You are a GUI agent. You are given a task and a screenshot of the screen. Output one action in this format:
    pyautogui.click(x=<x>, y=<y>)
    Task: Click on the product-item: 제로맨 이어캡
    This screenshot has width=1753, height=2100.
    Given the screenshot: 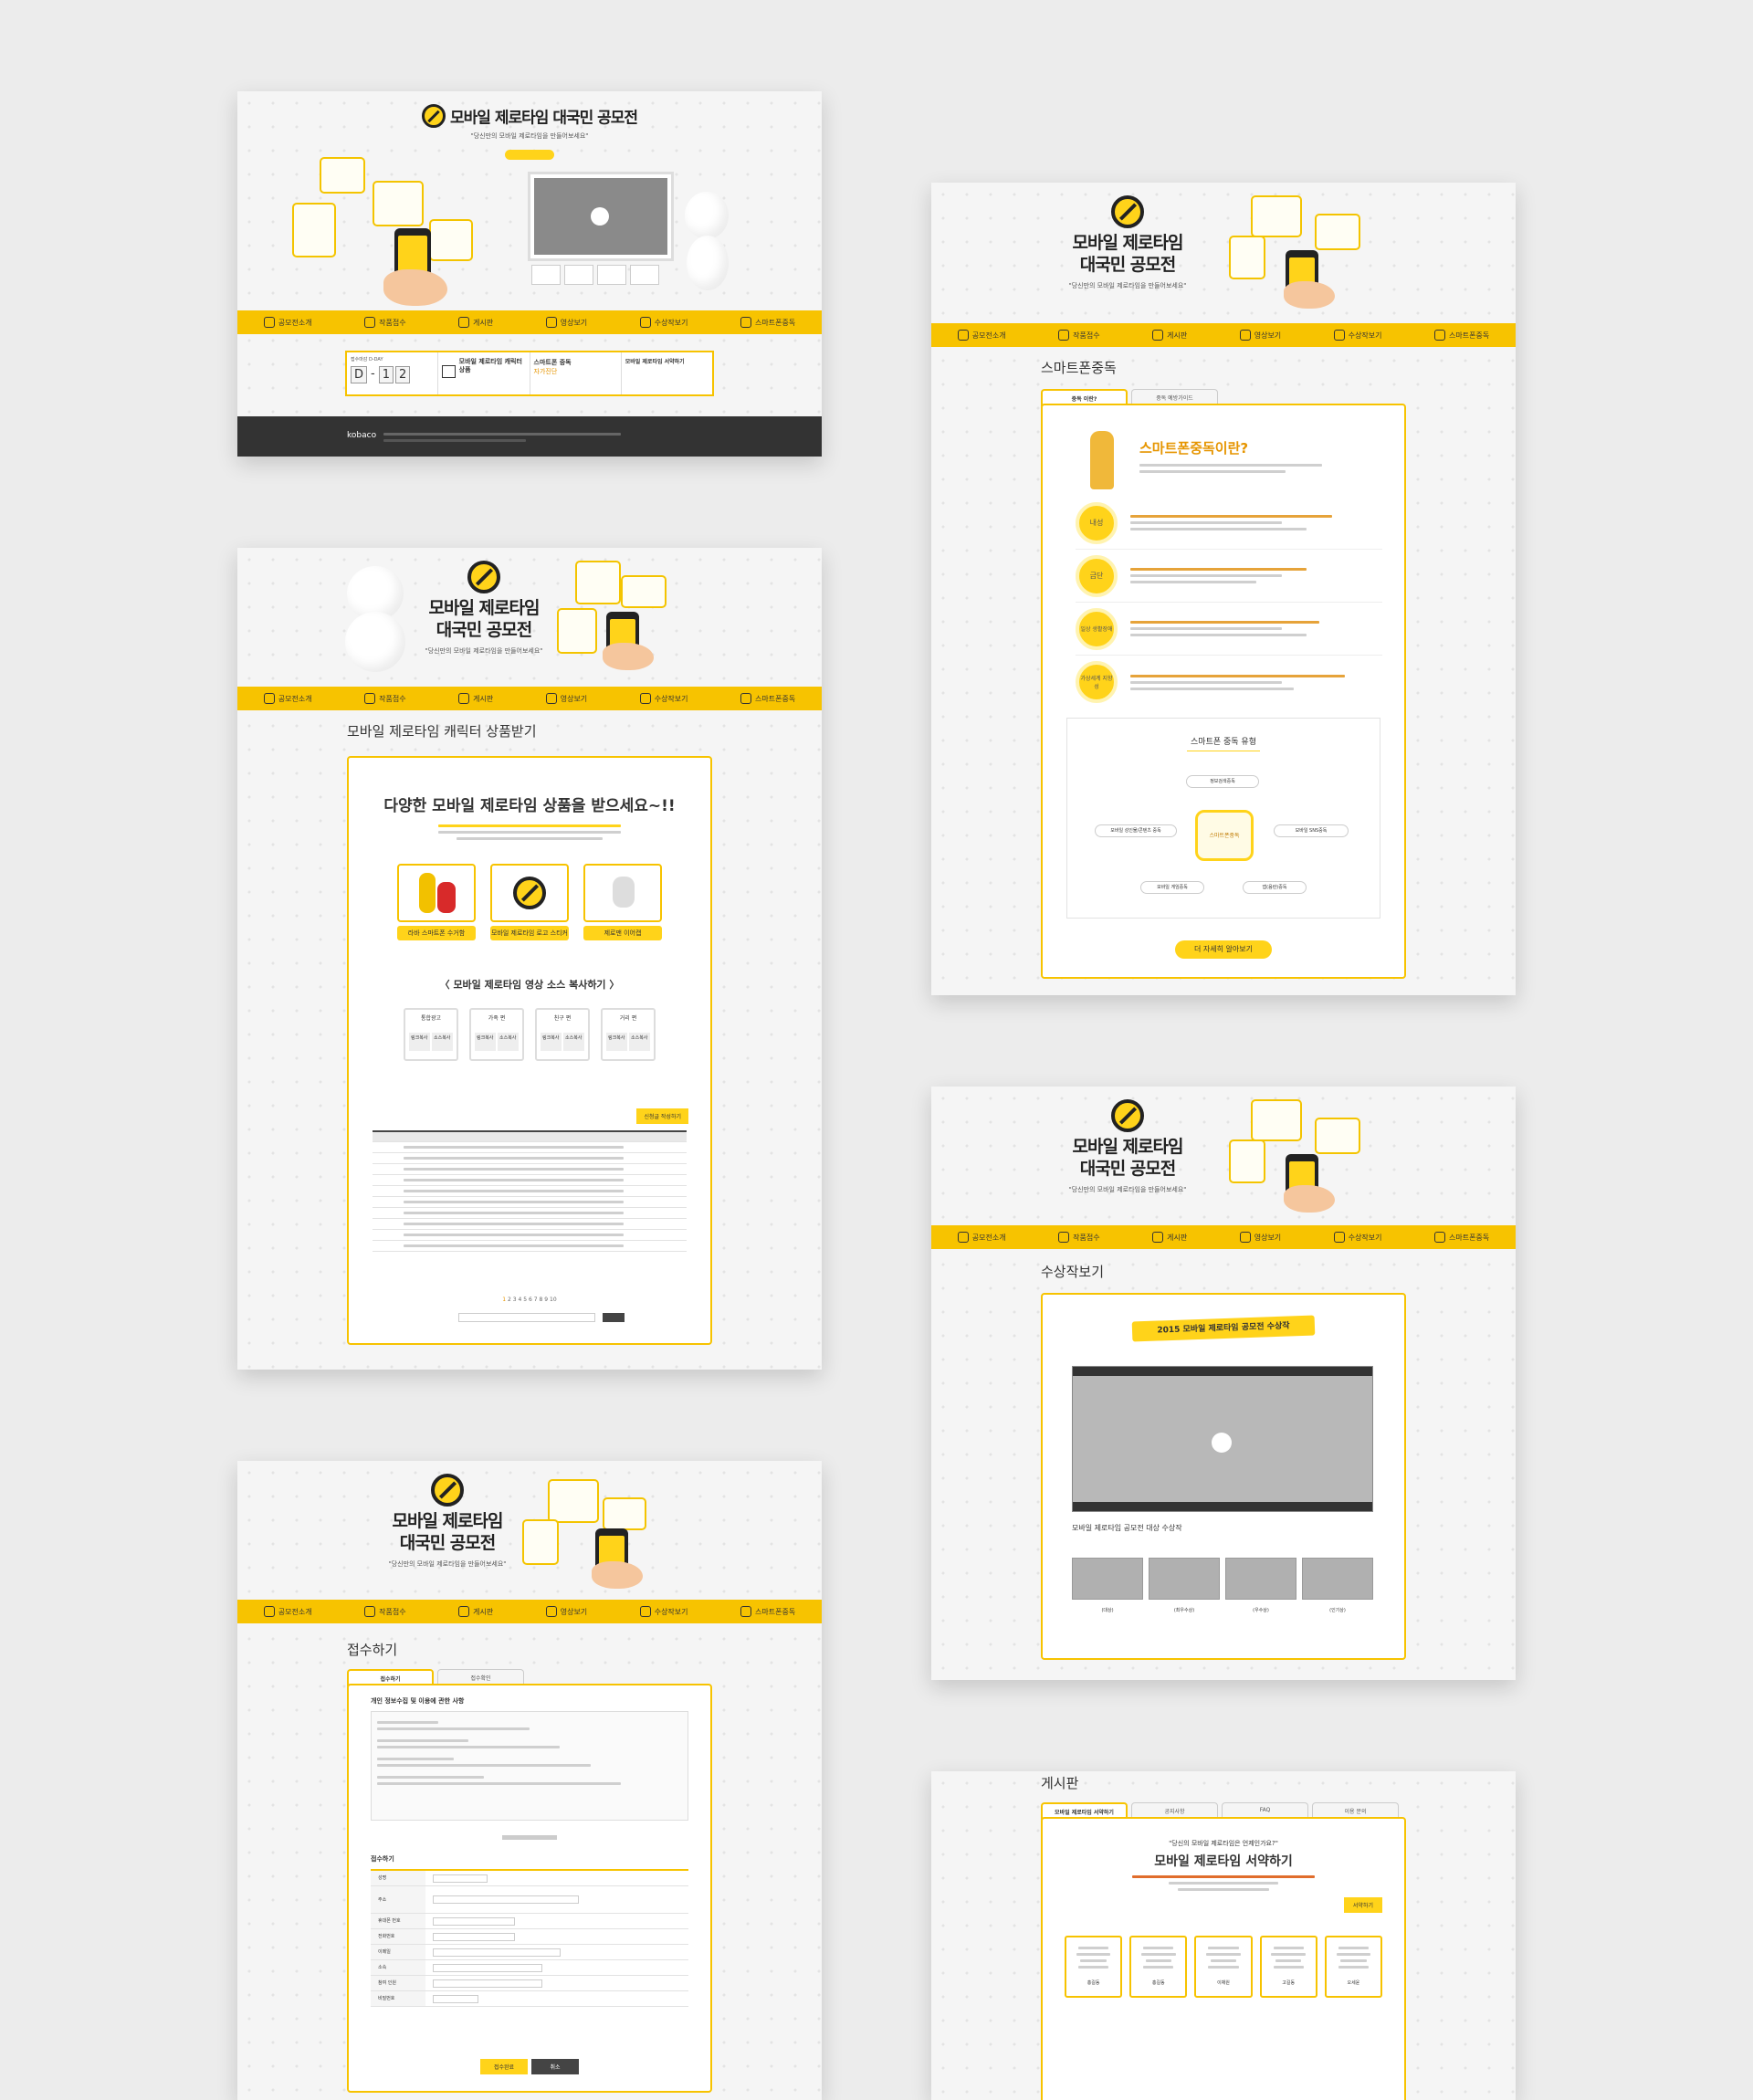 What is the action you would take?
    pyautogui.click(x=622, y=902)
    